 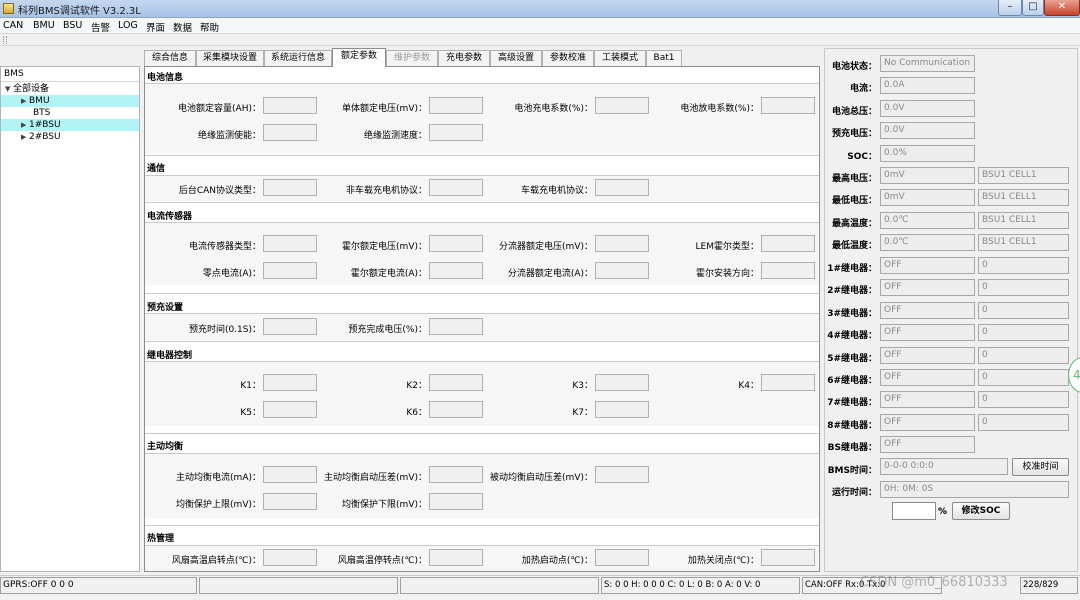 What do you see at coordinates (170, 58) in the screenshot?
I see `tab-overview: 综合信息` at bounding box center [170, 58].